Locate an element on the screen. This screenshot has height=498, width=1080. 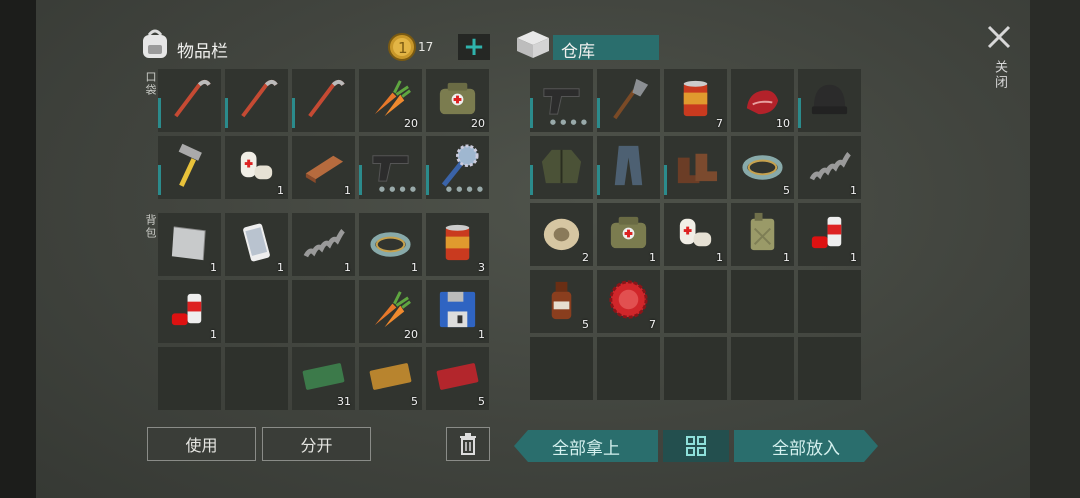
backpack-slot: 31 is located at coordinates (323, 378).